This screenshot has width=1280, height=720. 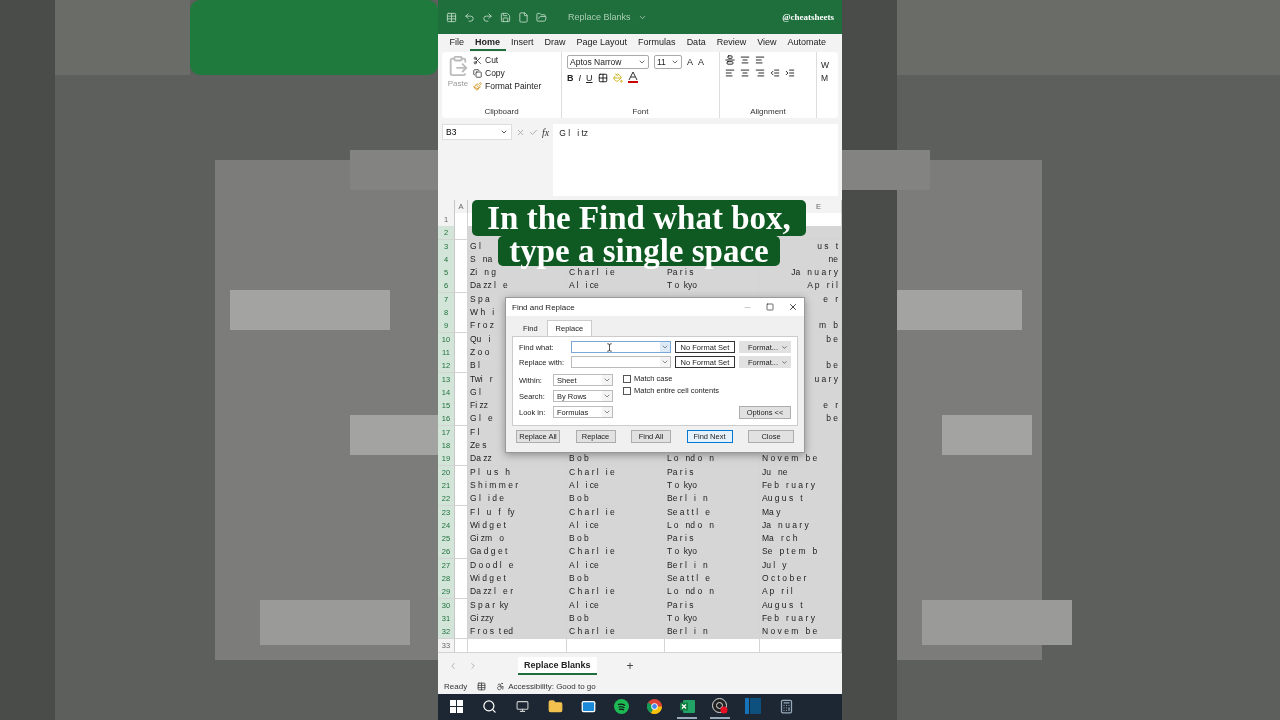 I want to click on table-cell: Au g u s t, so click(x=801, y=499).